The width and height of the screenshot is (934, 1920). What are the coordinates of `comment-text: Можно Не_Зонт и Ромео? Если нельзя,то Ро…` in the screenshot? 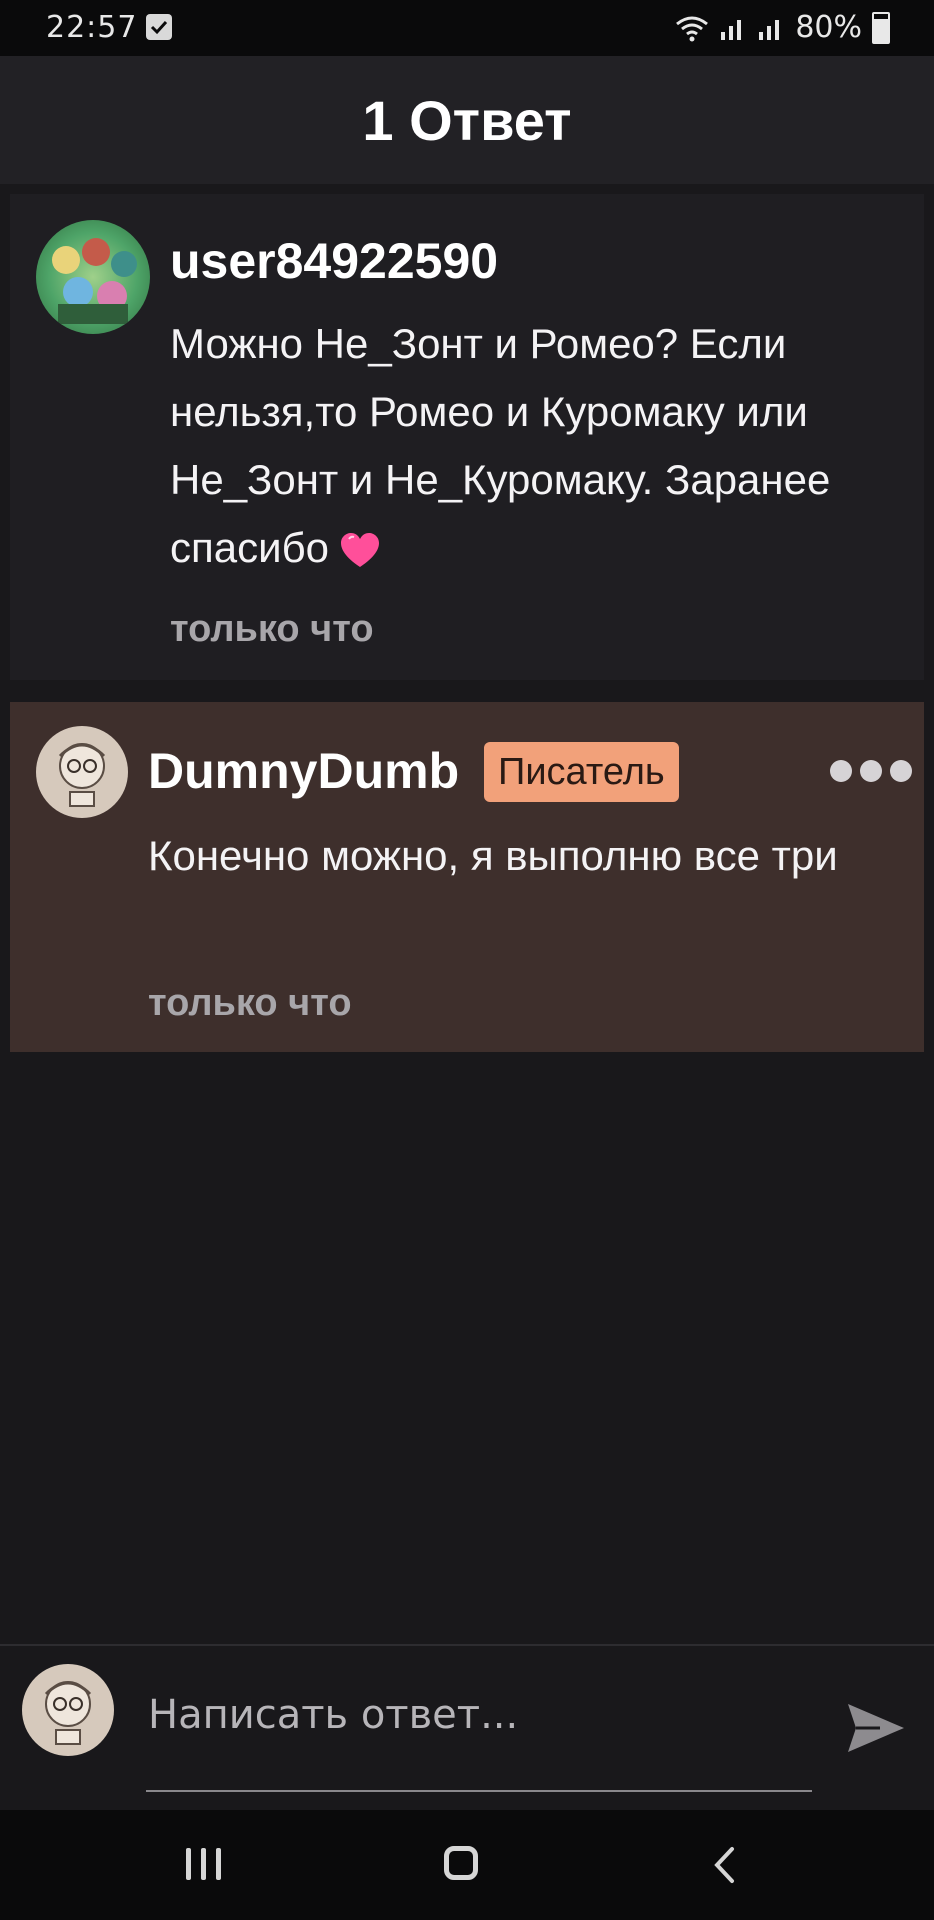 It's located at (540, 446).